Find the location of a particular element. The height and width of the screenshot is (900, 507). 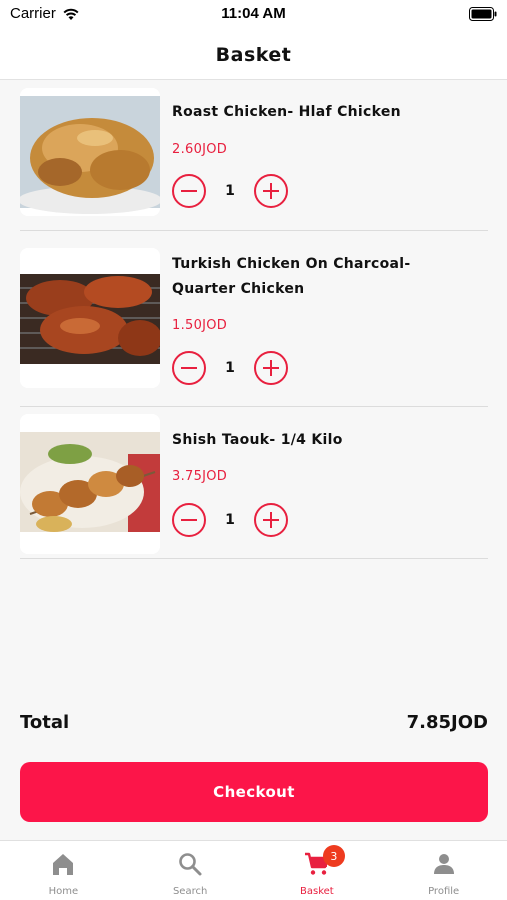

tab-search: Search is located at coordinates (190, 870).